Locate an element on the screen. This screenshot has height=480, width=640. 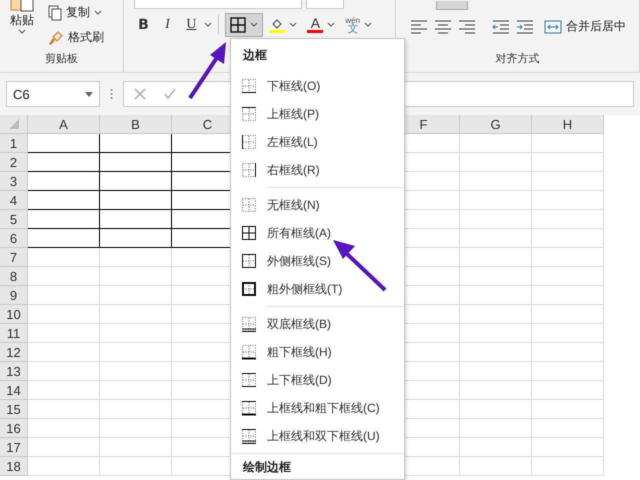
menu-section-title: 绘制边框 is located at coordinates (267, 467).